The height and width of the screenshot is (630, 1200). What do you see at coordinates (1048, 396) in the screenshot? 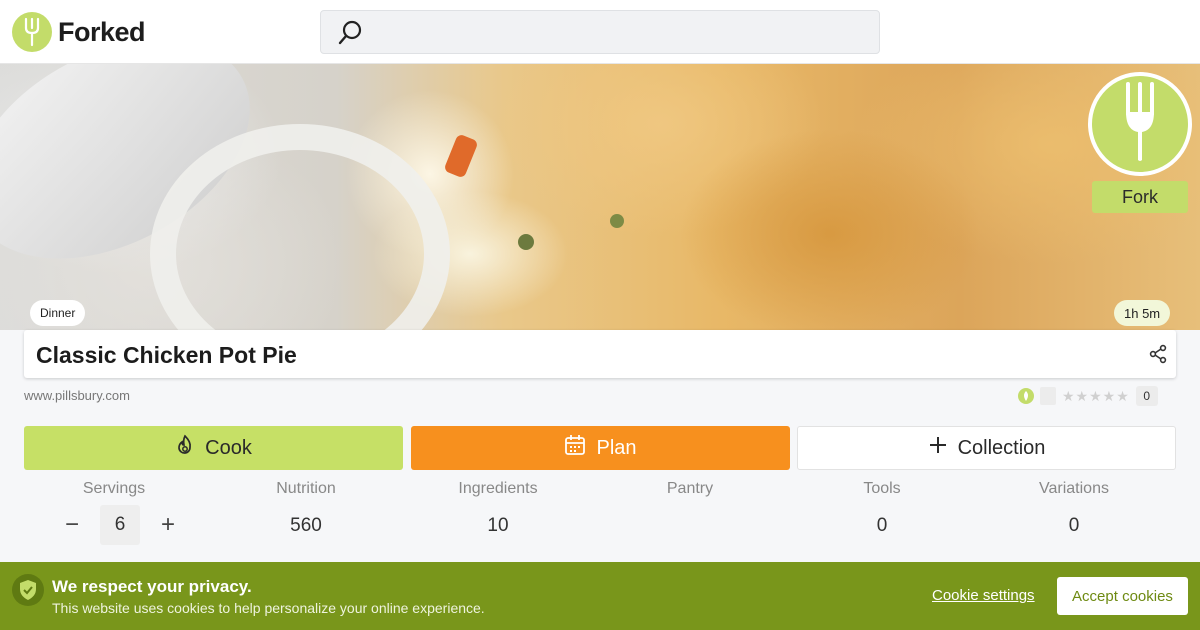
I see `rating-toggle` at bounding box center [1048, 396].